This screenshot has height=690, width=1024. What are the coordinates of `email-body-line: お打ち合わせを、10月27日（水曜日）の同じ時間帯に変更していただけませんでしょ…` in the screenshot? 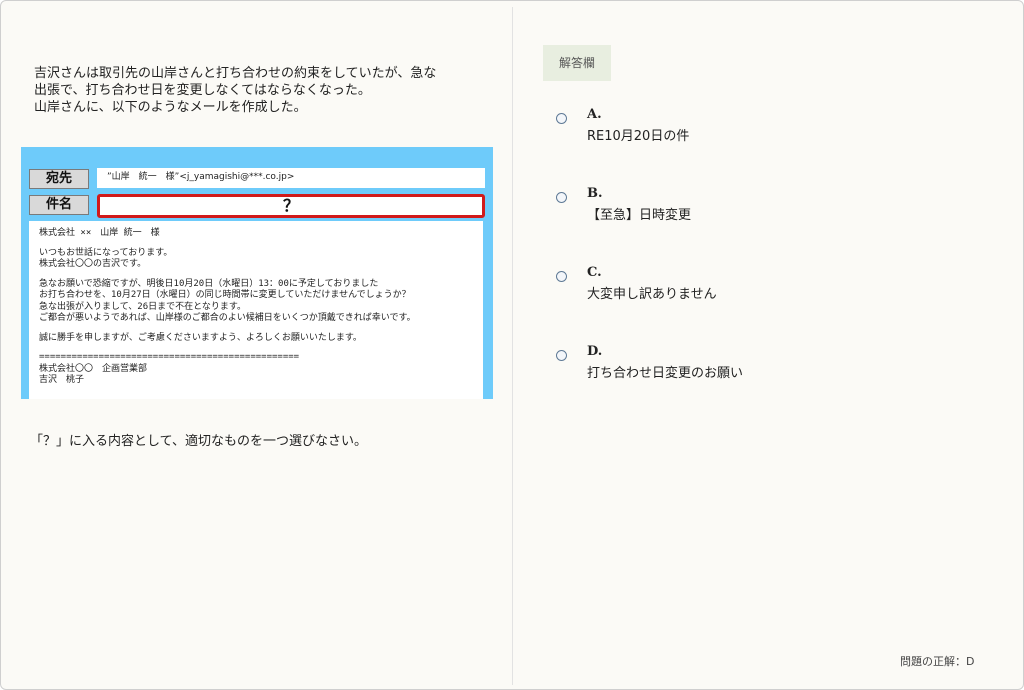 It's located at (225, 295).